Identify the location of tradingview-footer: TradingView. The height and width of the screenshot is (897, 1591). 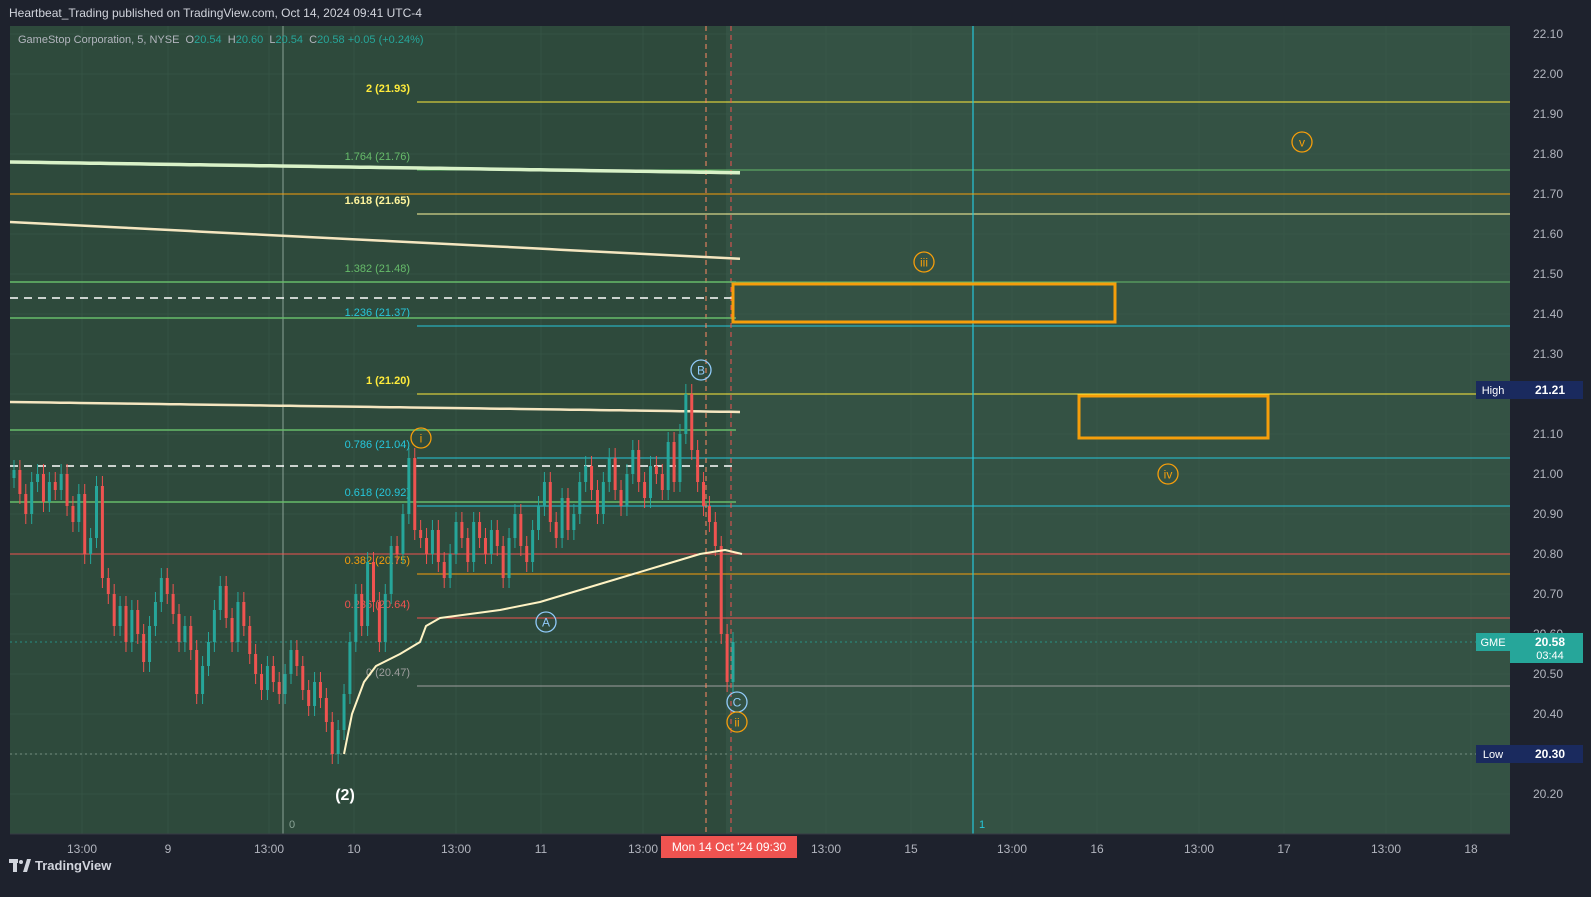
(60, 865).